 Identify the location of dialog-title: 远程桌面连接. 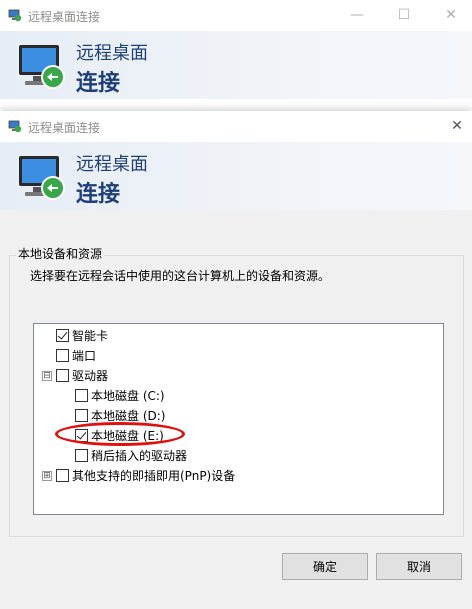
(64, 128).